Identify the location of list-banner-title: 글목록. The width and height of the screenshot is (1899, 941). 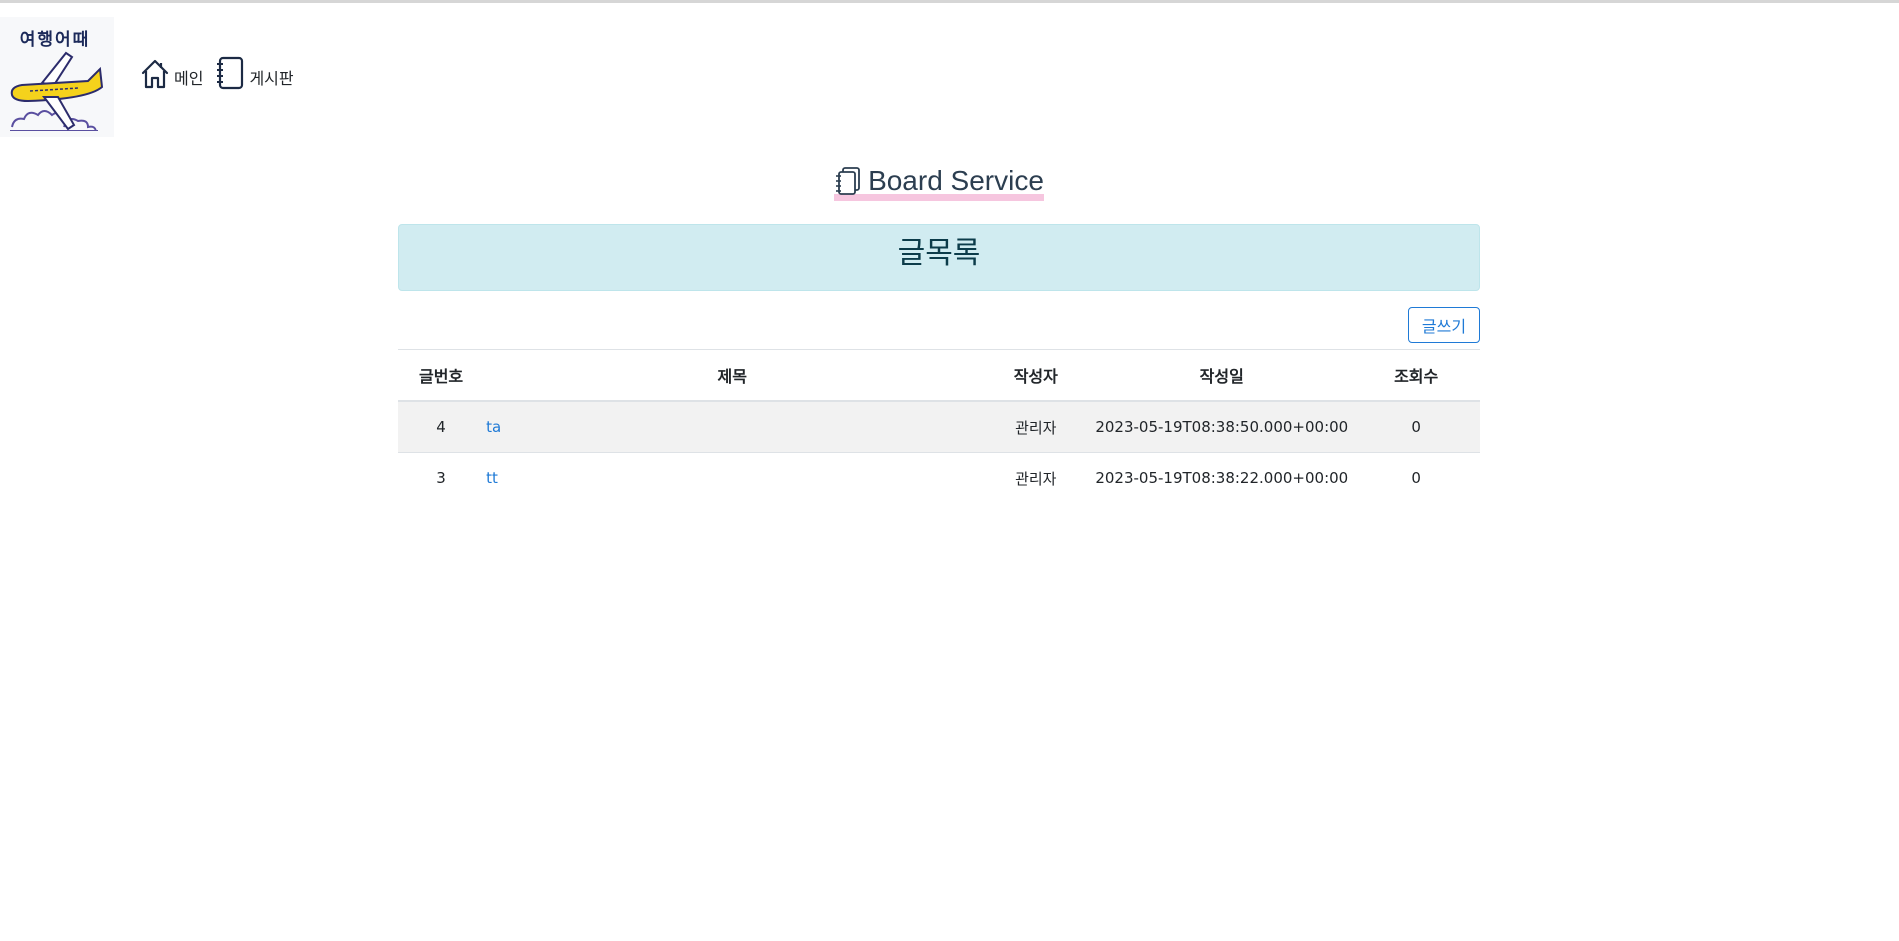
(939, 253).